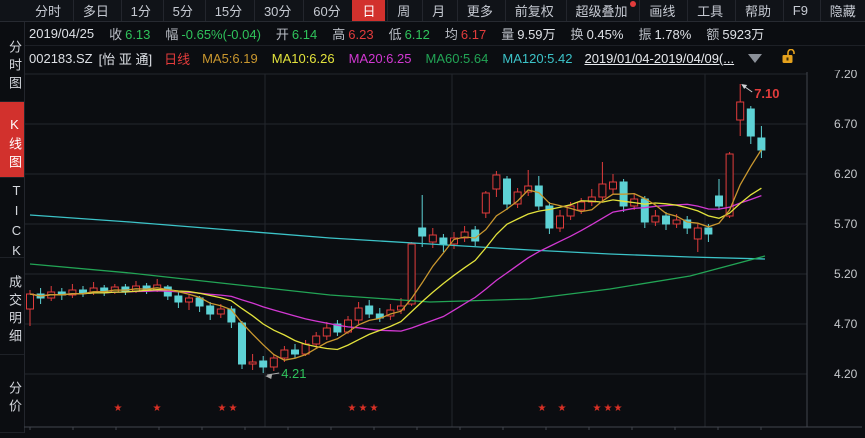 The width and height of the screenshot is (865, 438). What do you see at coordinates (213, 34) in the screenshot?
I see `quote-field-1: 幅 -0.65%(-0.04)` at bounding box center [213, 34].